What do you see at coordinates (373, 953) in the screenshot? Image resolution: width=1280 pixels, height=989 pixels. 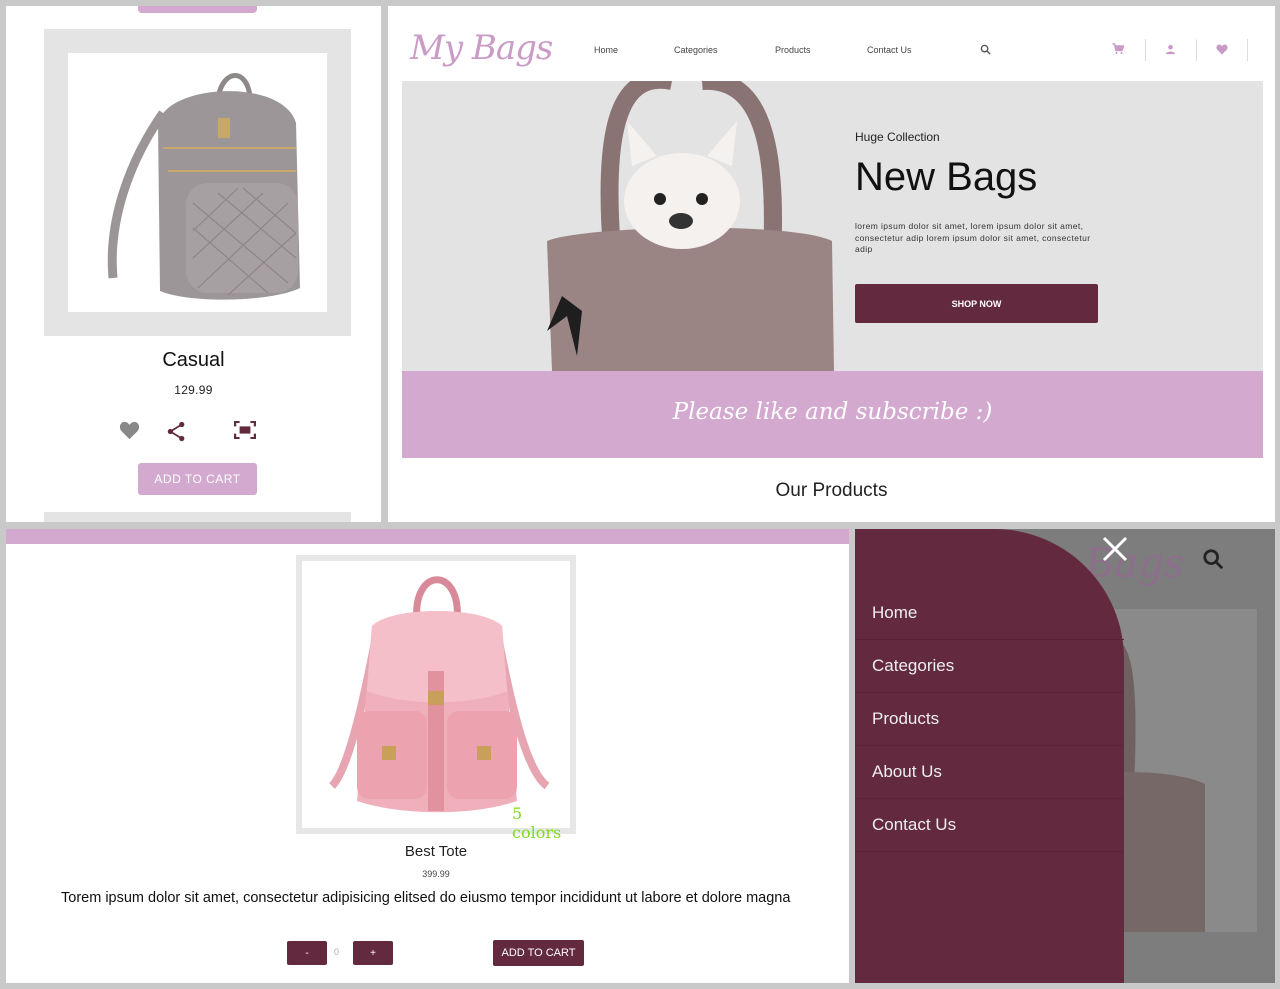 I see `quantity-increase-button: +` at bounding box center [373, 953].